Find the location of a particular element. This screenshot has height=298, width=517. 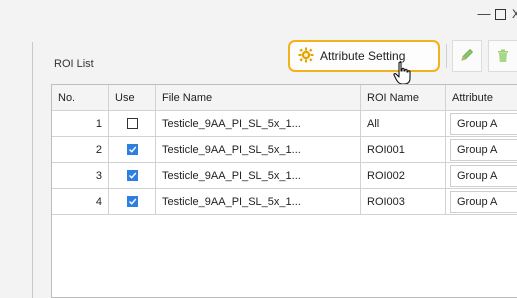

toolbar-separator is located at coordinates (446, 56).